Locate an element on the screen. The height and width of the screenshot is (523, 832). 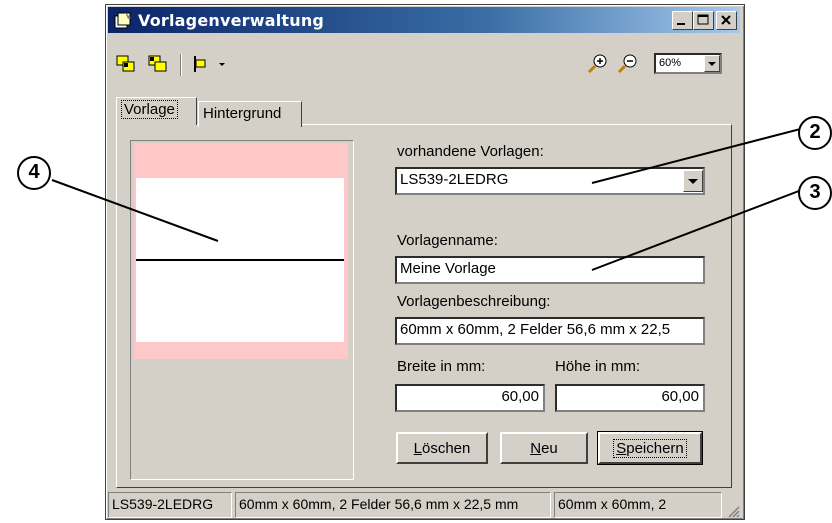
tab-vorlage-label: Vorlage is located at coordinates (149, 109).